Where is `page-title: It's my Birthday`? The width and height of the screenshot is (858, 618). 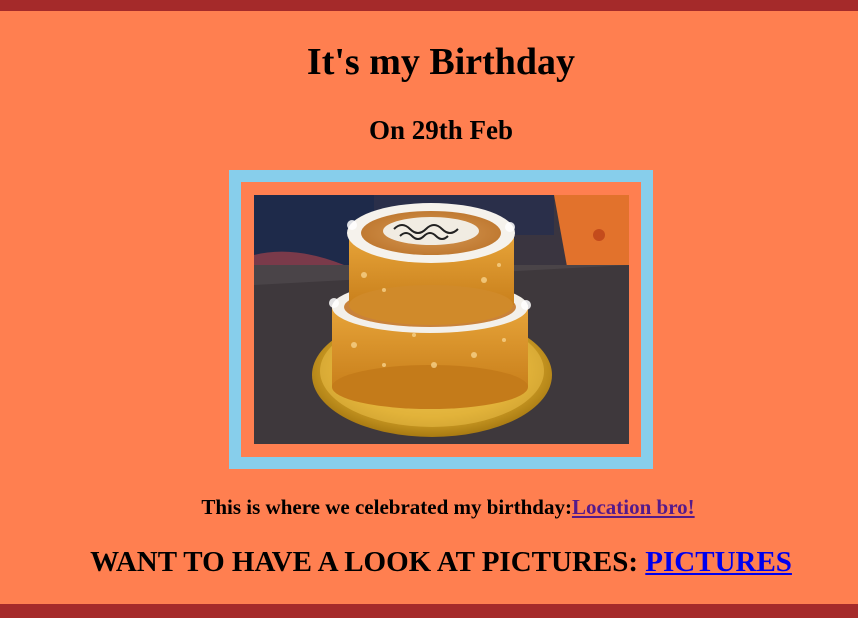 page-title: It's my Birthday is located at coordinates (441, 62).